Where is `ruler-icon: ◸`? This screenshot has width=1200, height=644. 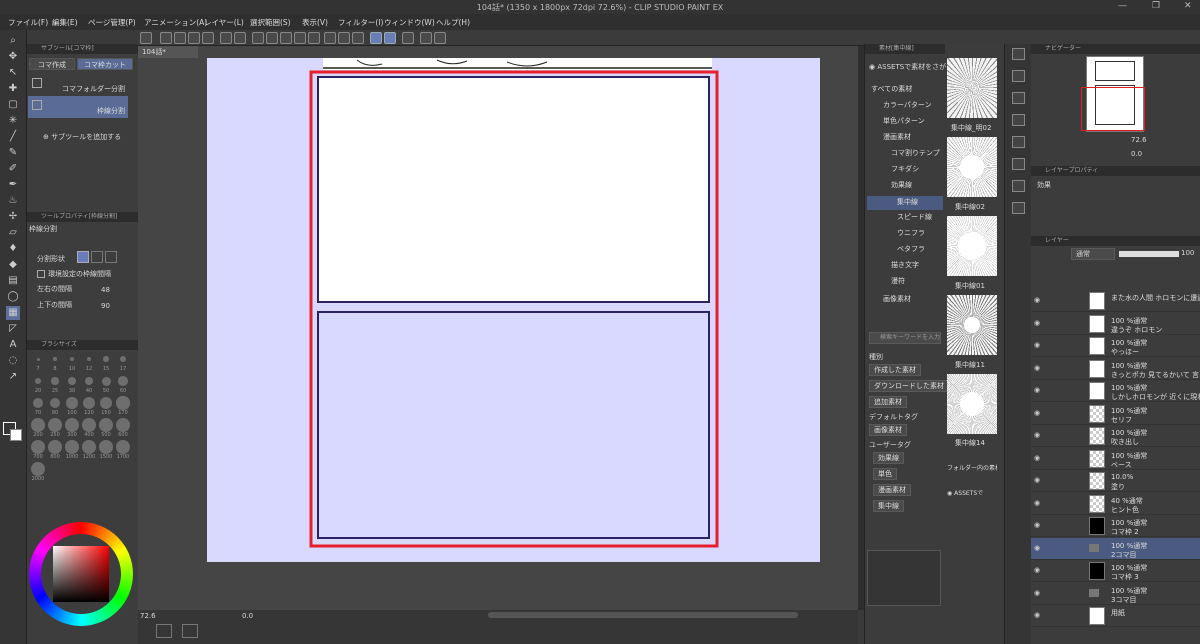
ruler-icon: ◸ is located at coordinates (13, 329).